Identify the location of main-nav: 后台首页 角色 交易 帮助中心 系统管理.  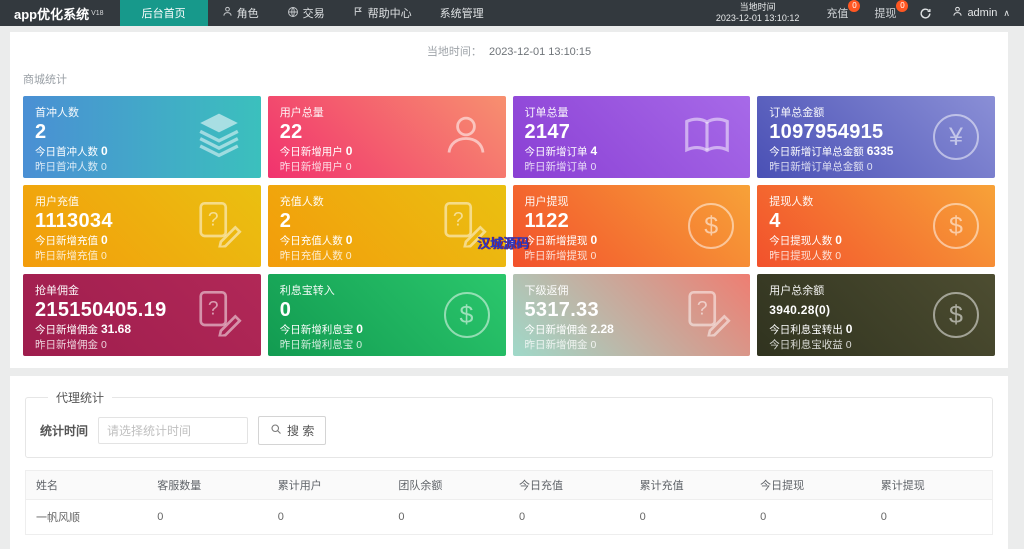
(308, 13).